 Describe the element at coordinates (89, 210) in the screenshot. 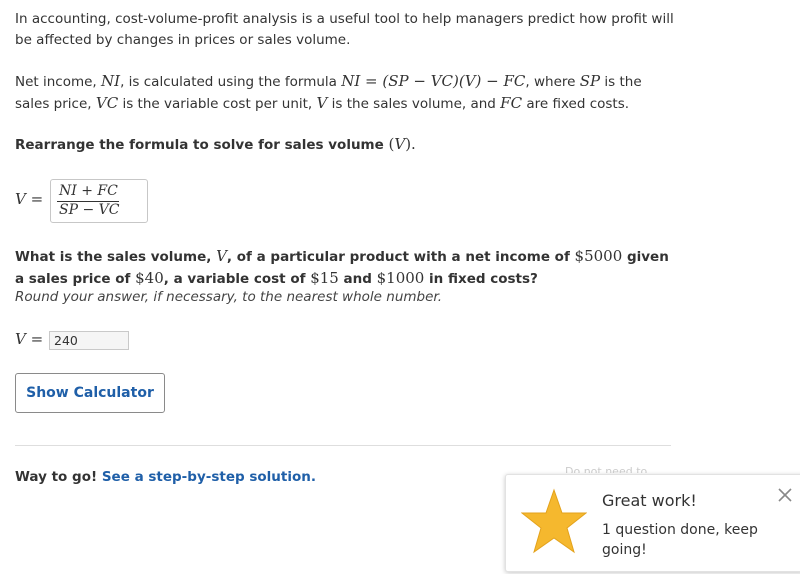

I see `fraction-denominator: SP − VC` at that location.